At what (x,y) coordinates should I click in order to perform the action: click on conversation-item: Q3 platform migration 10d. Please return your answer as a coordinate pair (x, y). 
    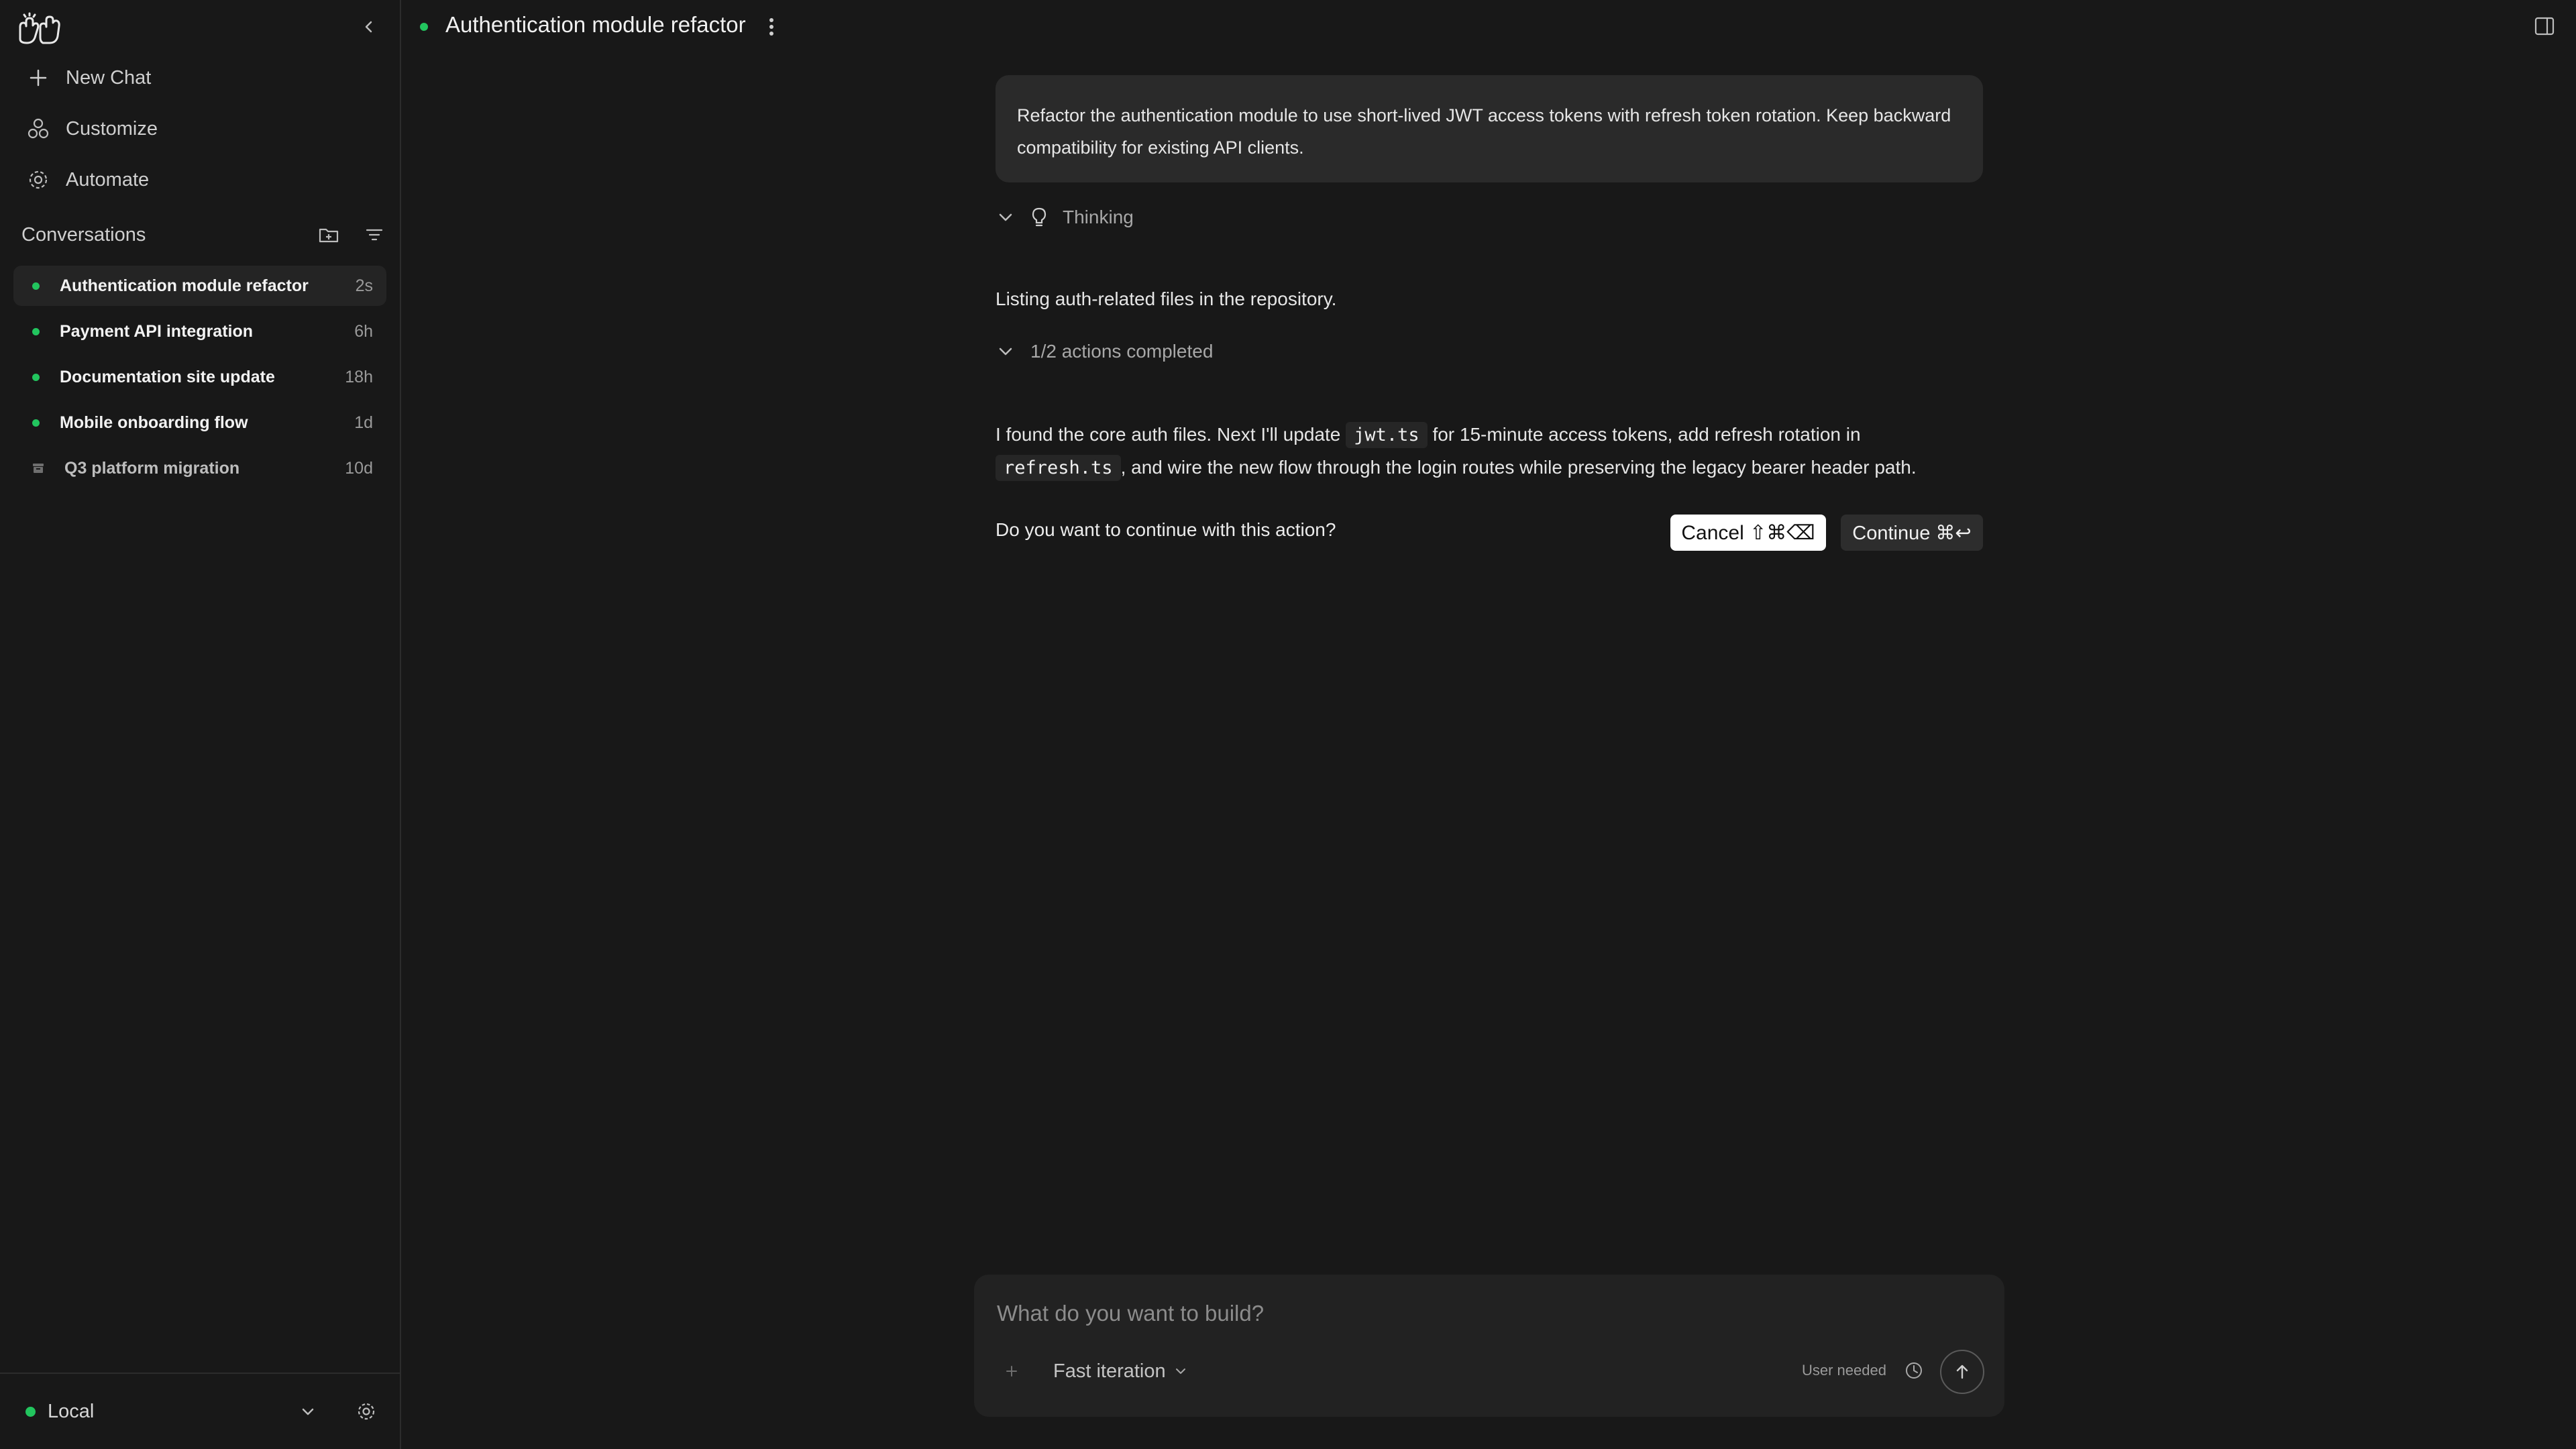
    Looking at the image, I should click on (199, 468).